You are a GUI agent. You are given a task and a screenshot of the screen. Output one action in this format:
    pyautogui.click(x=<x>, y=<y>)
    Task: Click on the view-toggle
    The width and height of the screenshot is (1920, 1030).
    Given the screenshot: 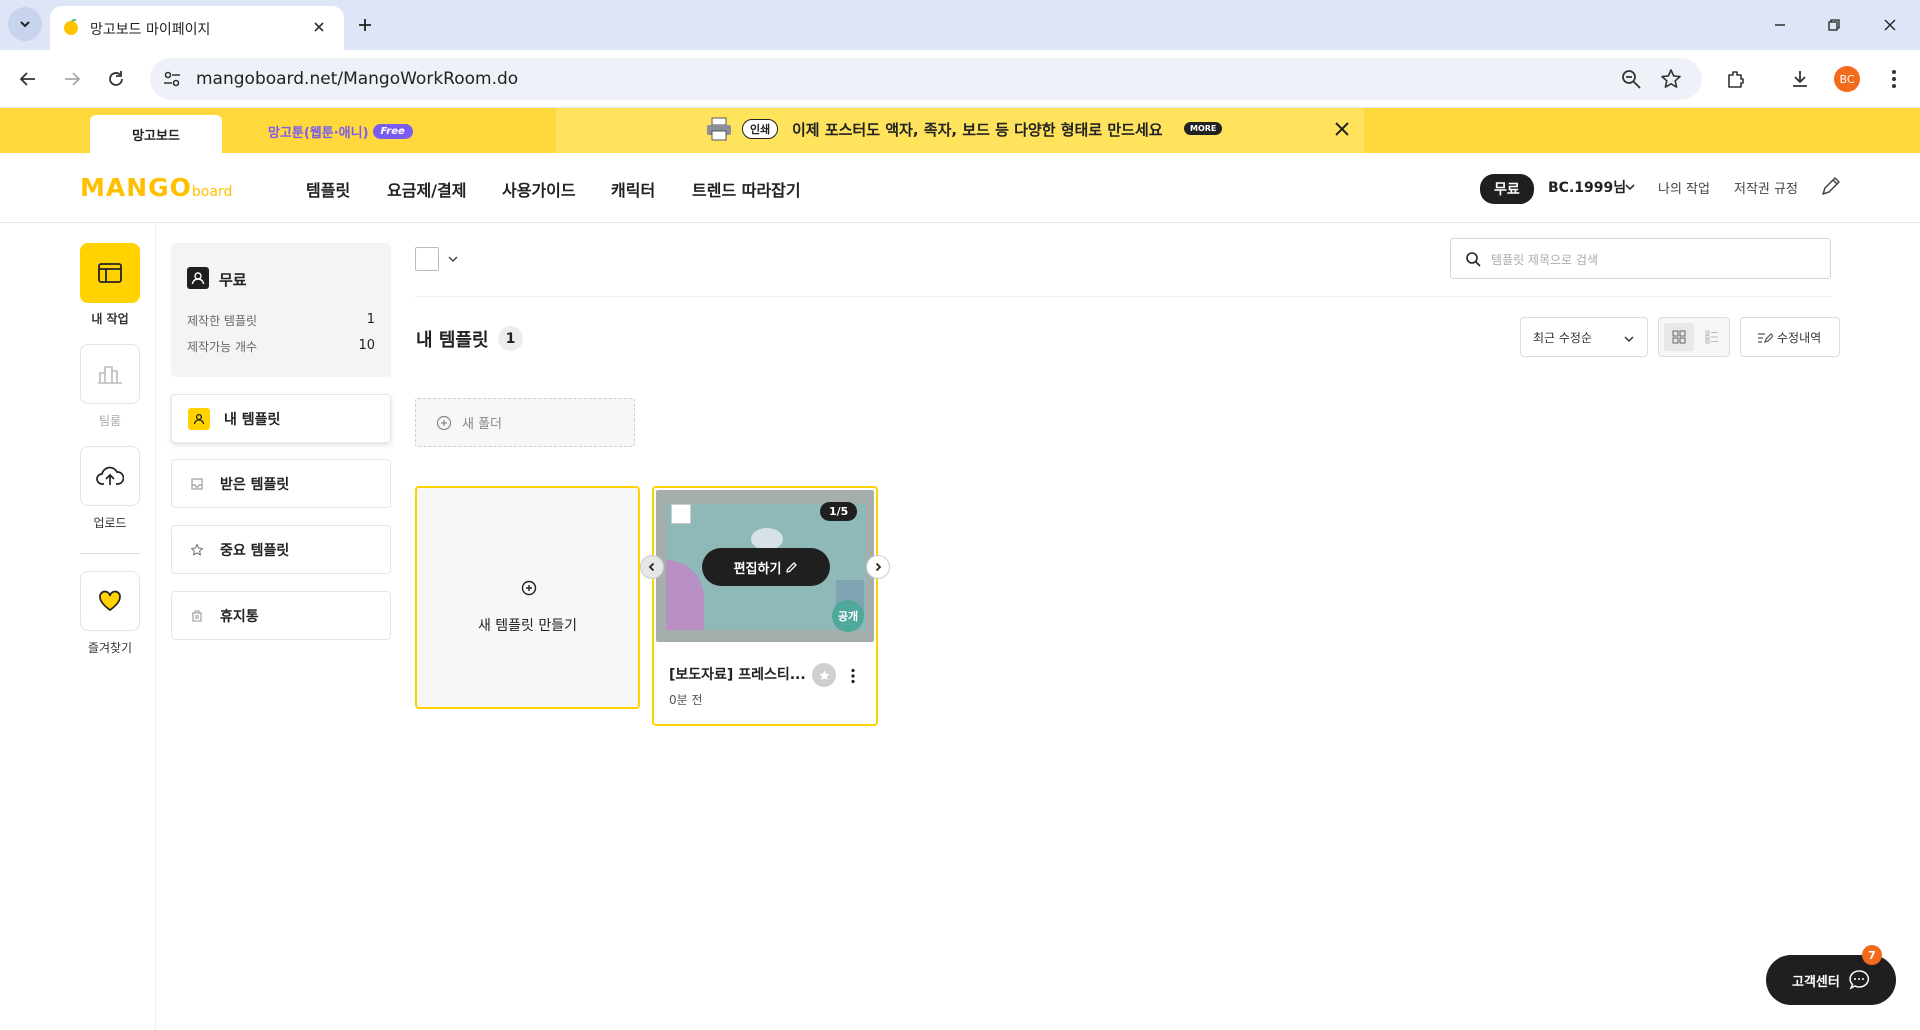 What is the action you would take?
    pyautogui.click(x=1694, y=337)
    